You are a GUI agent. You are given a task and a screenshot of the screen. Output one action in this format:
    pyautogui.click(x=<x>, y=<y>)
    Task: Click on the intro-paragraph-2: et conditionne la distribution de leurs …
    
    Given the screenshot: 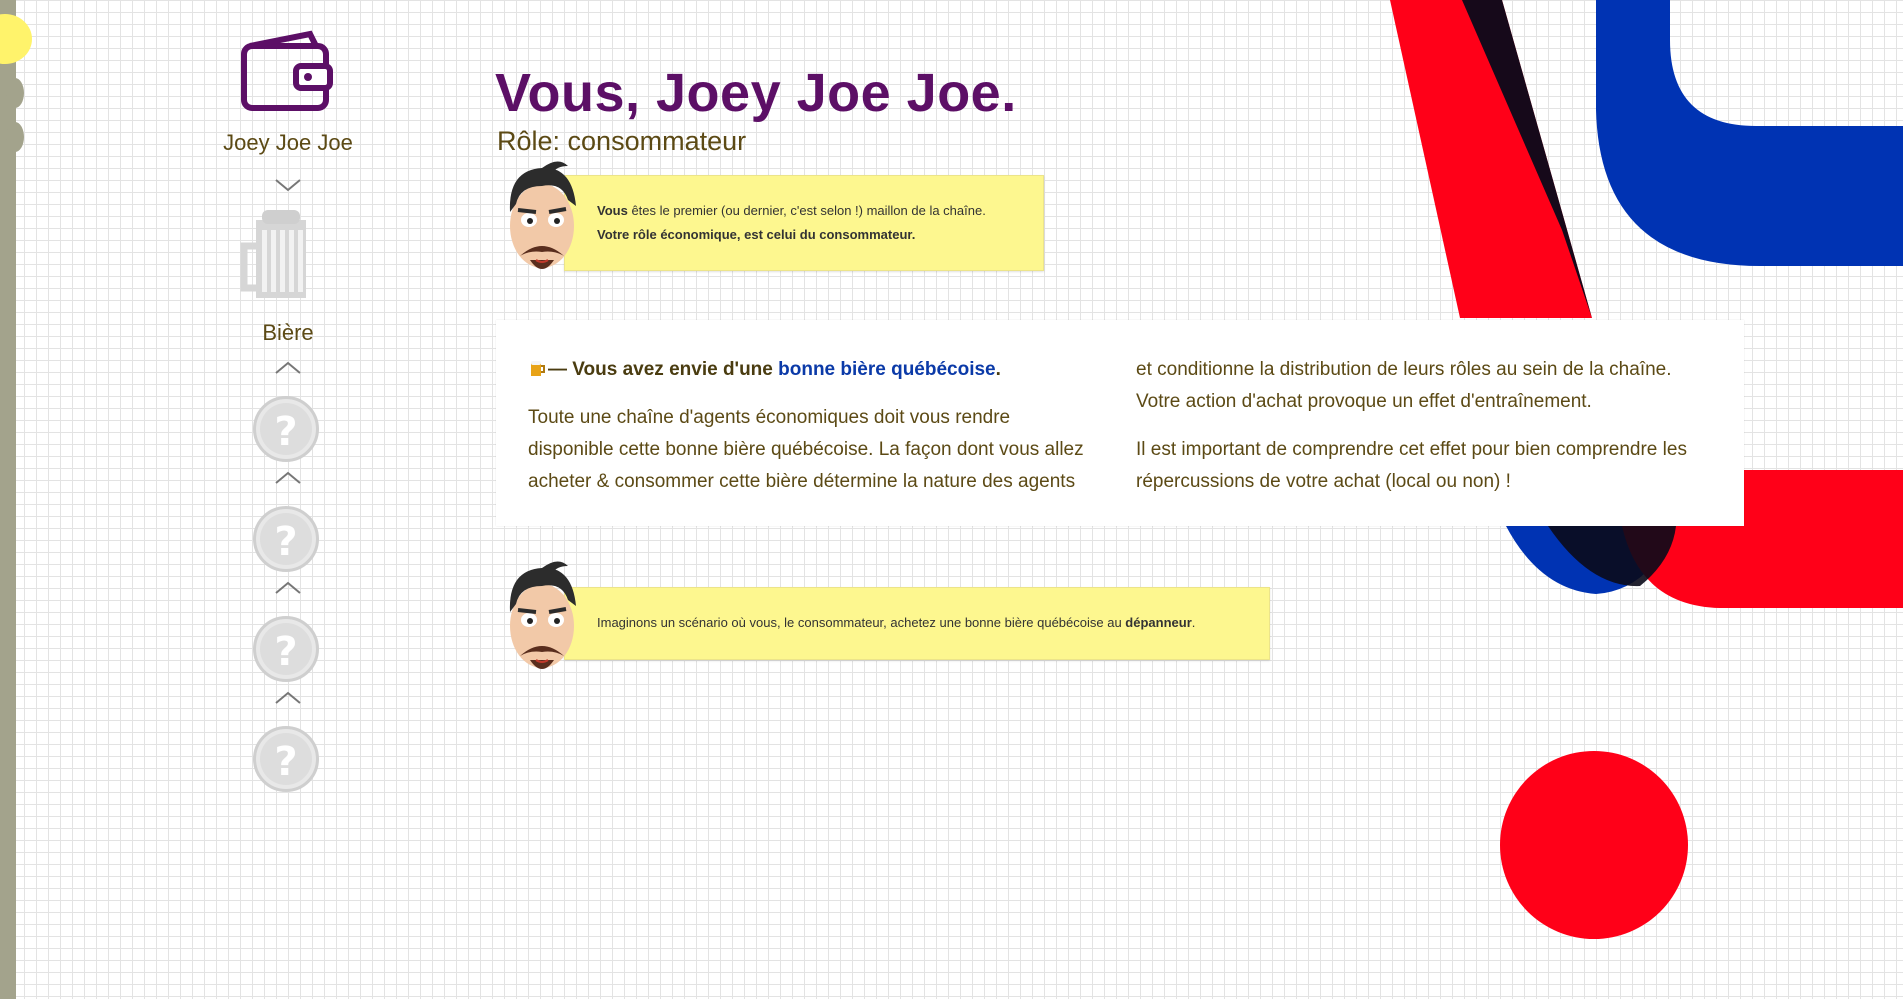 What is the action you would take?
    pyautogui.click(x=1404, y=385)
    